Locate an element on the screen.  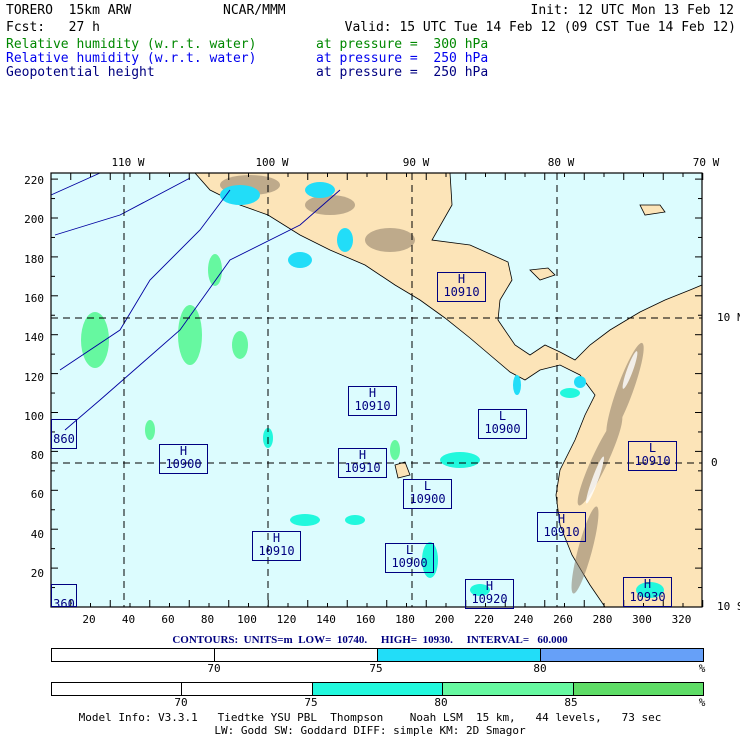
x-tick-label: 160 is located at coordinates (365, 619).